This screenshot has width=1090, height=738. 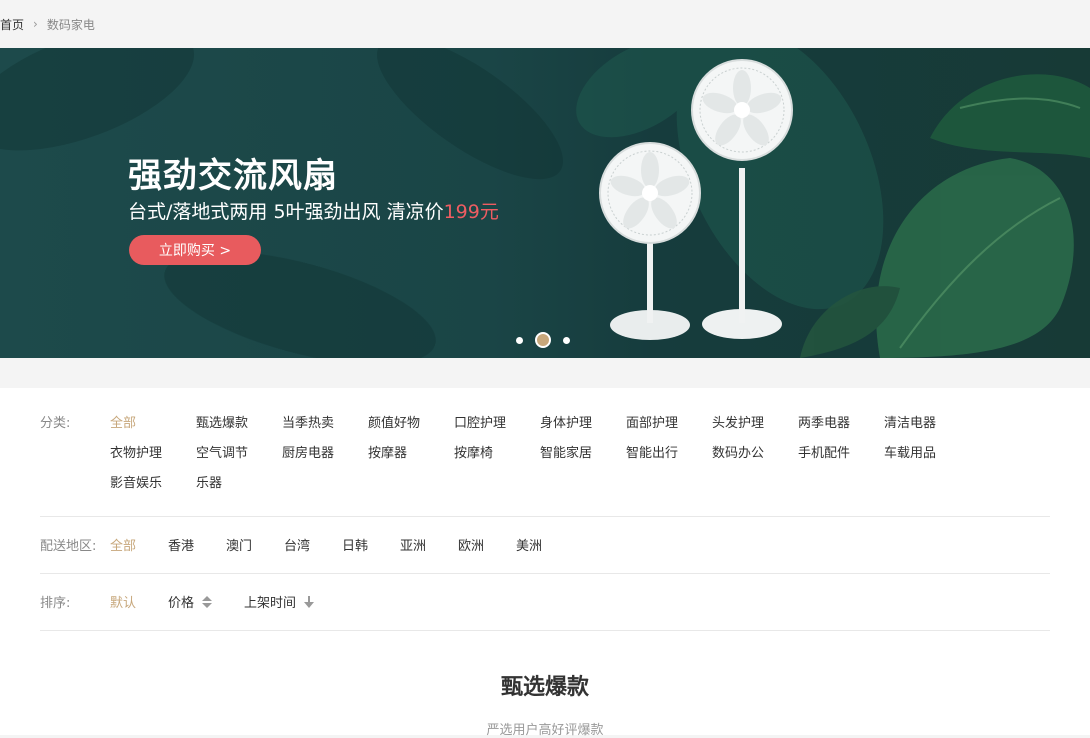 I want to click on category-option: 头发护理, so click(x=755, y=431).